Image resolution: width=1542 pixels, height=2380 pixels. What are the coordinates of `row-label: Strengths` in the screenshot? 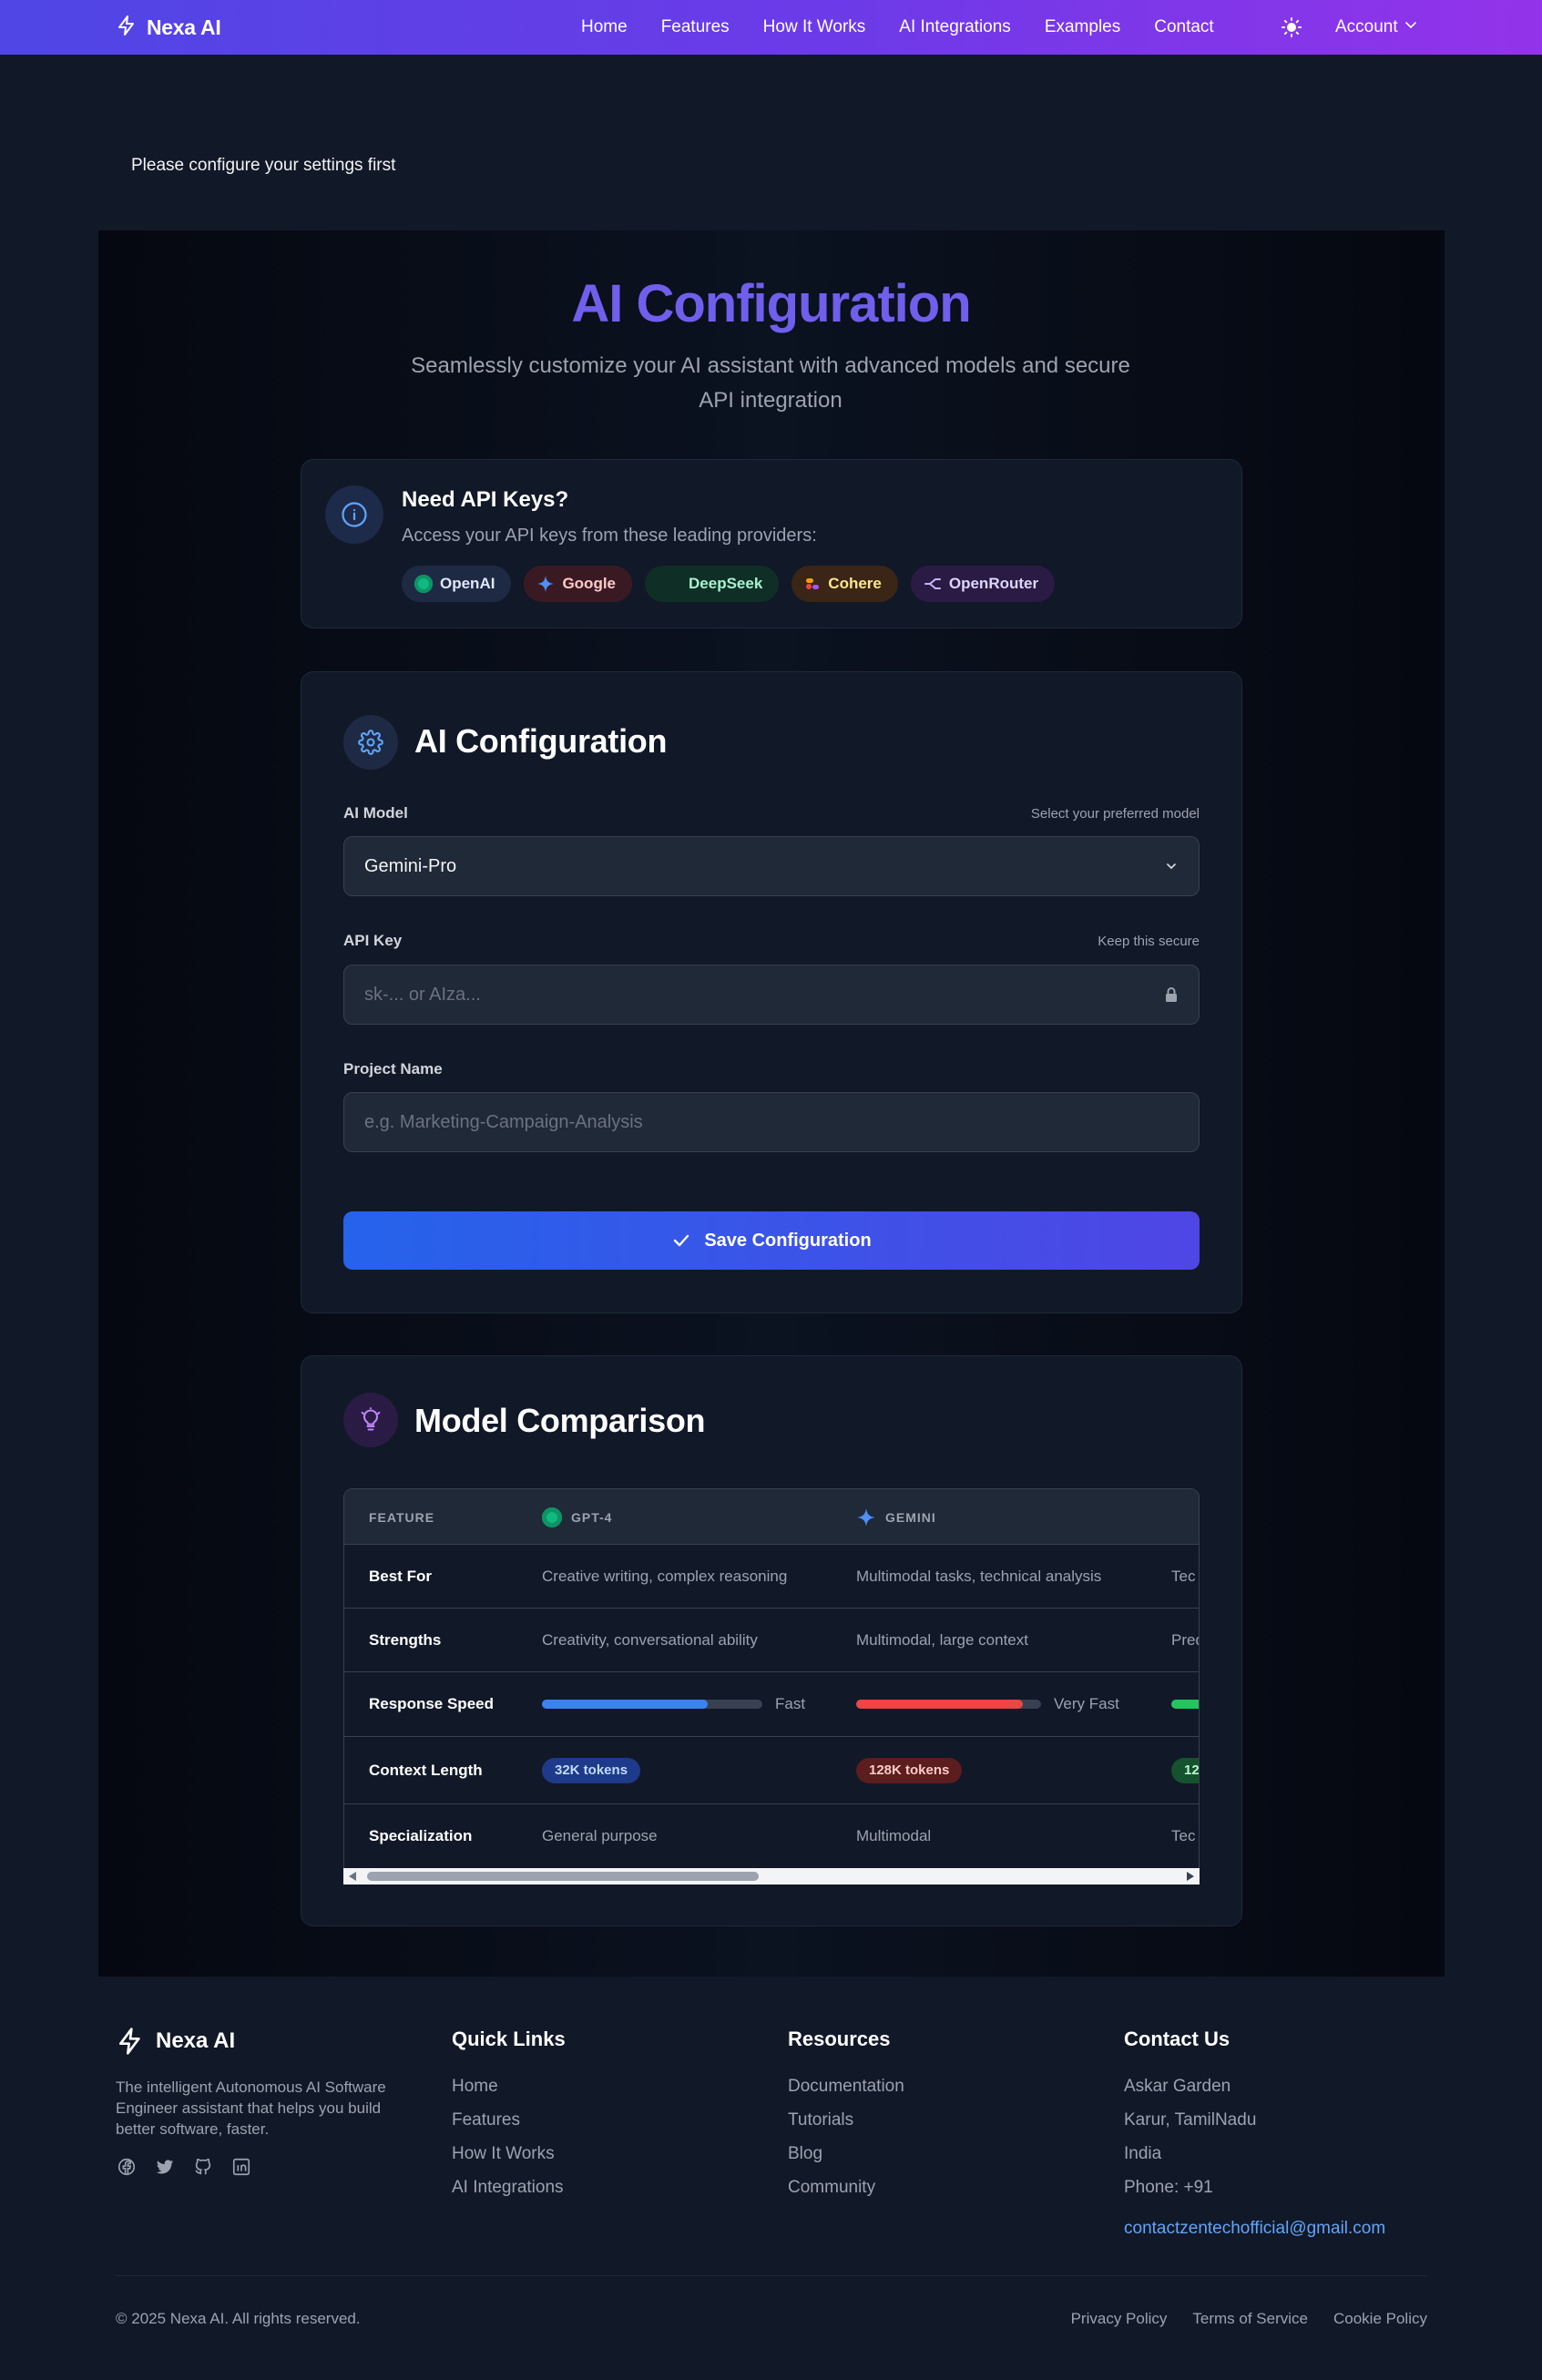 It's located at (406, 1640).